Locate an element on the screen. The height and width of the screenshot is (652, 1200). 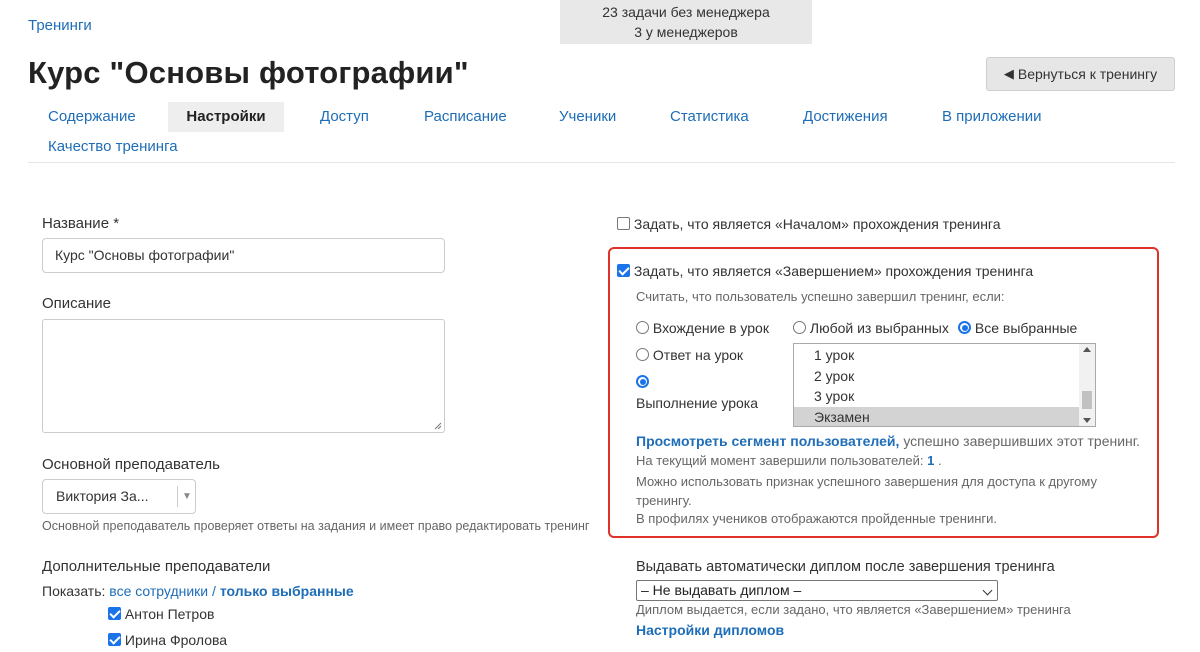
tab-content: Содержание is located at coordinates (92, 117).